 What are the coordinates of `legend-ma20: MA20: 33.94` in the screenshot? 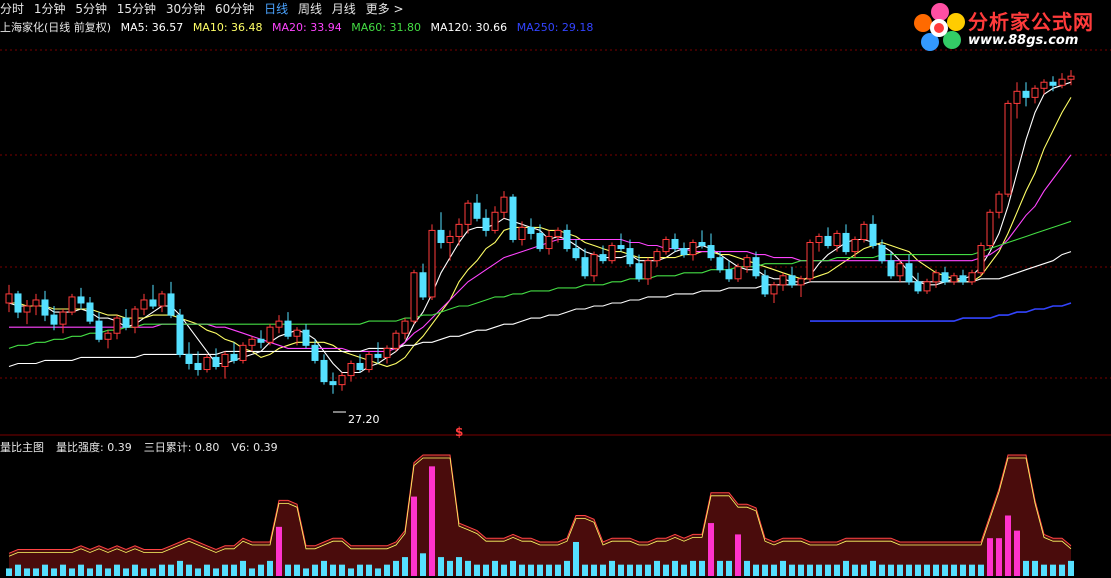 It's located at (307, 27).